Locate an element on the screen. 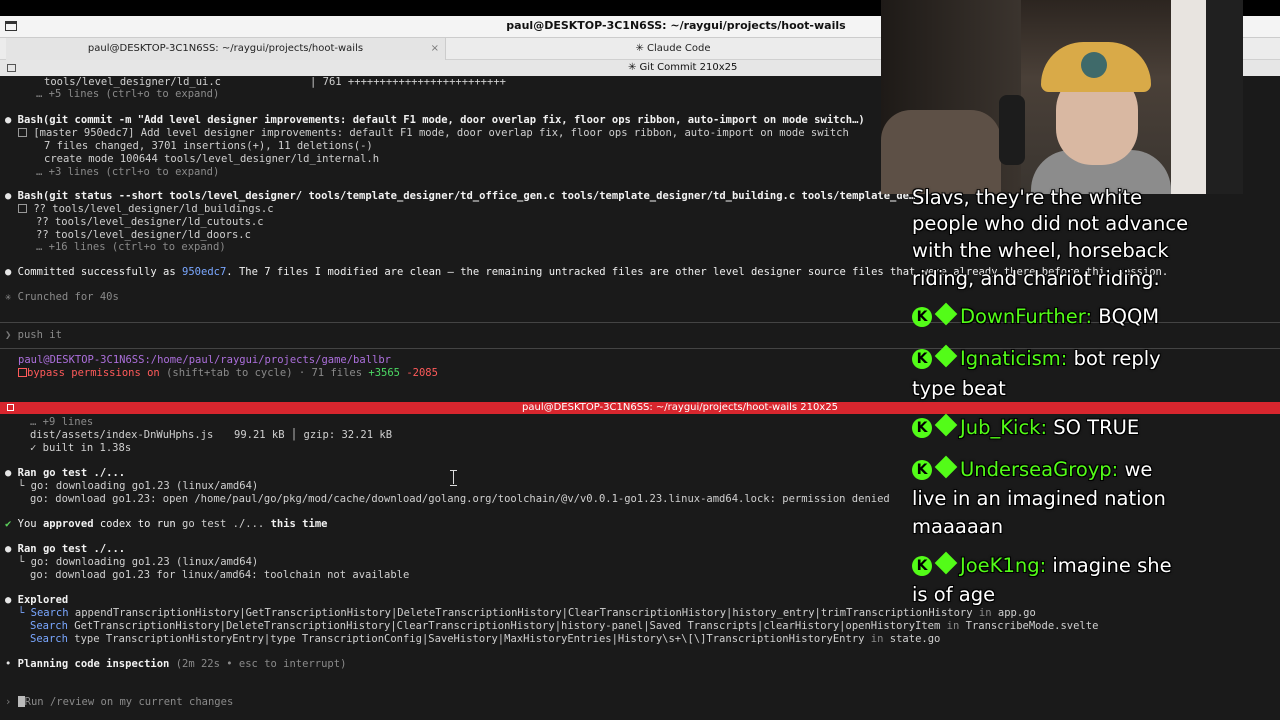 The width and height of the screenshot is (1280, 720). chat-overflow-line: with the wheel, horseback is located at coordinates (1040, 250).